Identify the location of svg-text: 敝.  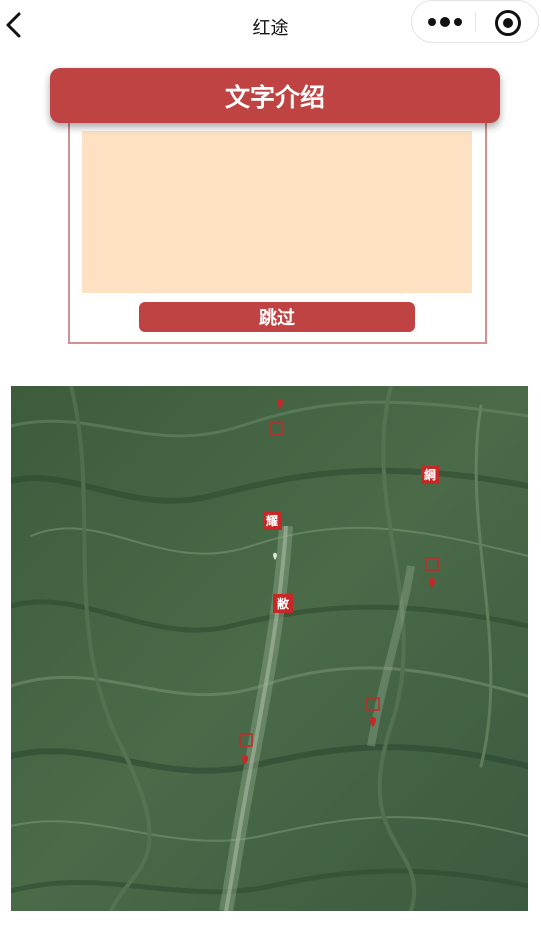
(283, 603).